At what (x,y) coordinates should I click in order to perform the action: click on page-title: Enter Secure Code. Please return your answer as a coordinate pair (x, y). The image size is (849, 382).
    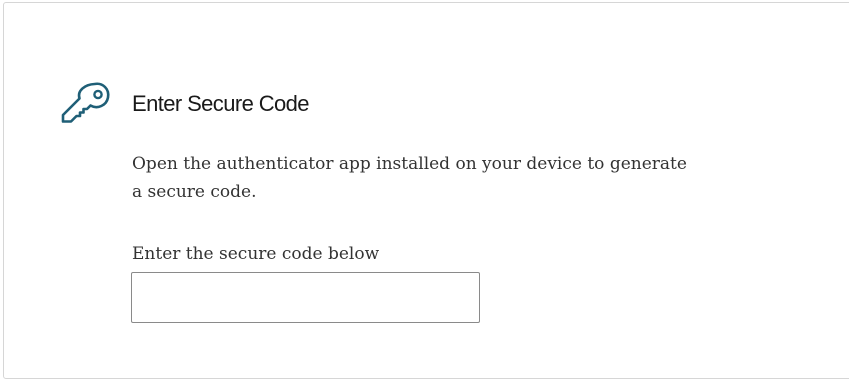
    Looking at the image, I should click on (221, 103).